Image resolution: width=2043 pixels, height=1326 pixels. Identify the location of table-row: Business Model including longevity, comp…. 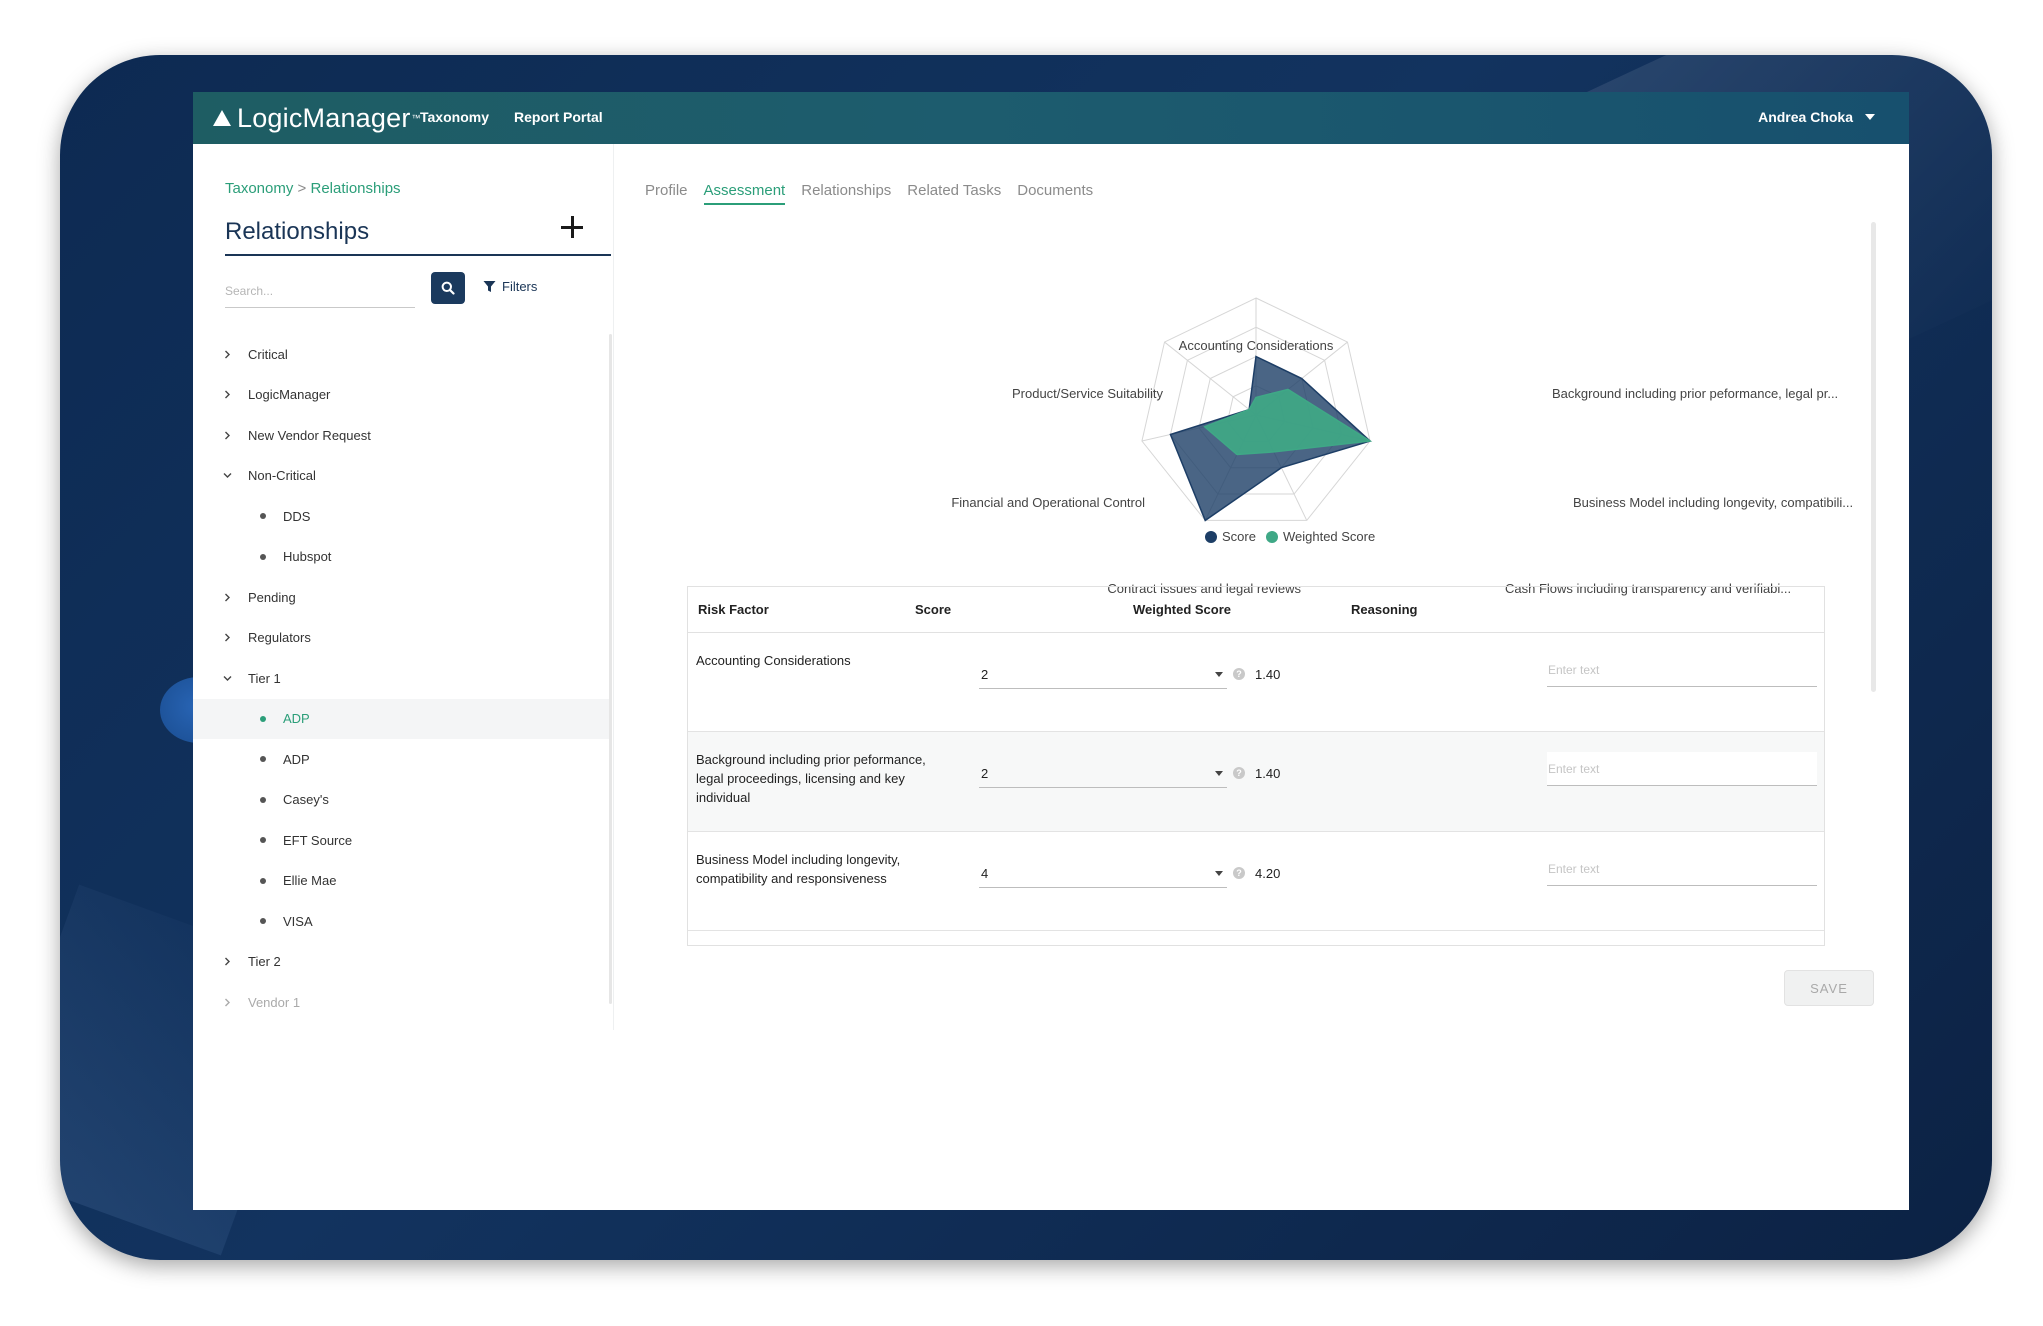
(1256, 881).